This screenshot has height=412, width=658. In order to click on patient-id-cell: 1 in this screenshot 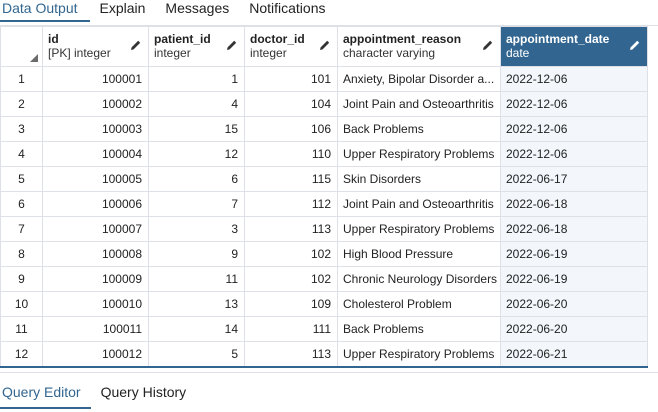, I will do `click(196, 79)`.